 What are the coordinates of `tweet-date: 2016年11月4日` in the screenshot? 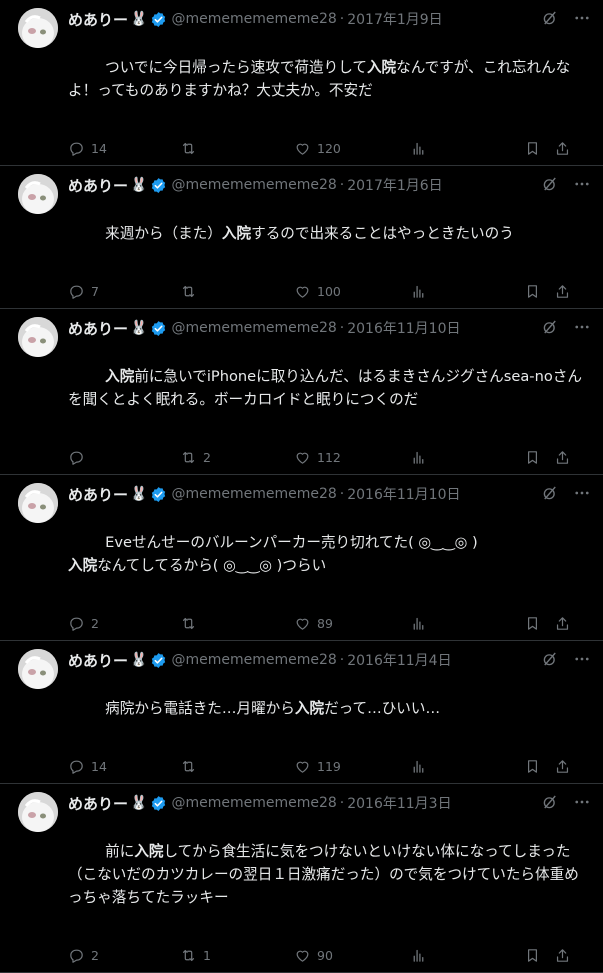 It's located at (399, 660).